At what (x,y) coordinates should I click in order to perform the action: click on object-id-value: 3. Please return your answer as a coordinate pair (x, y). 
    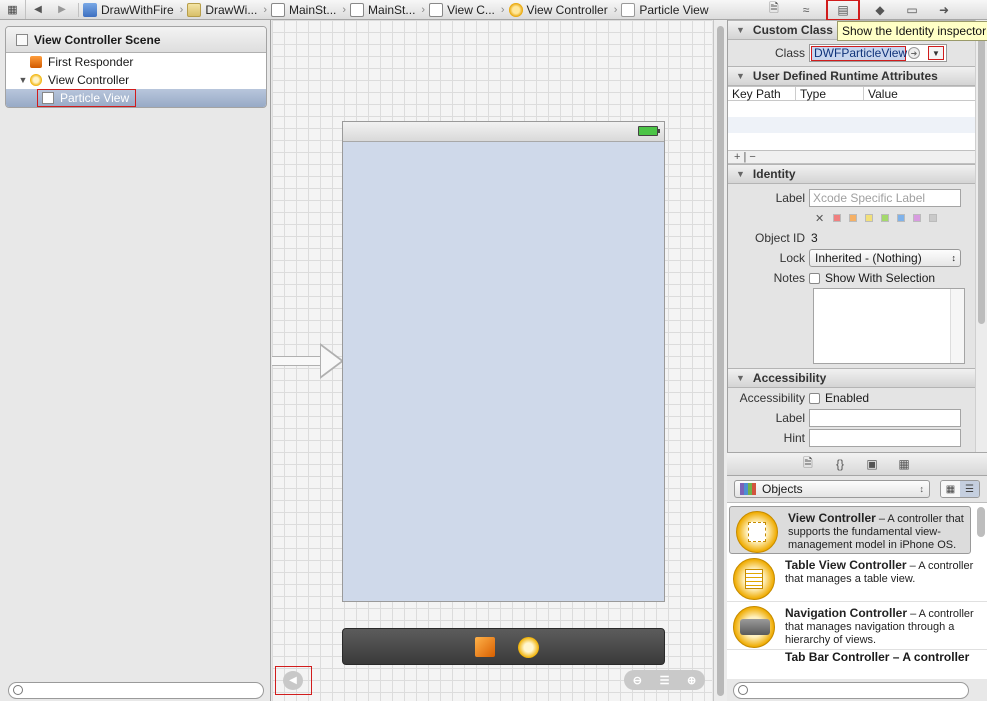
    Looking at the image, I should click on (814, 238).